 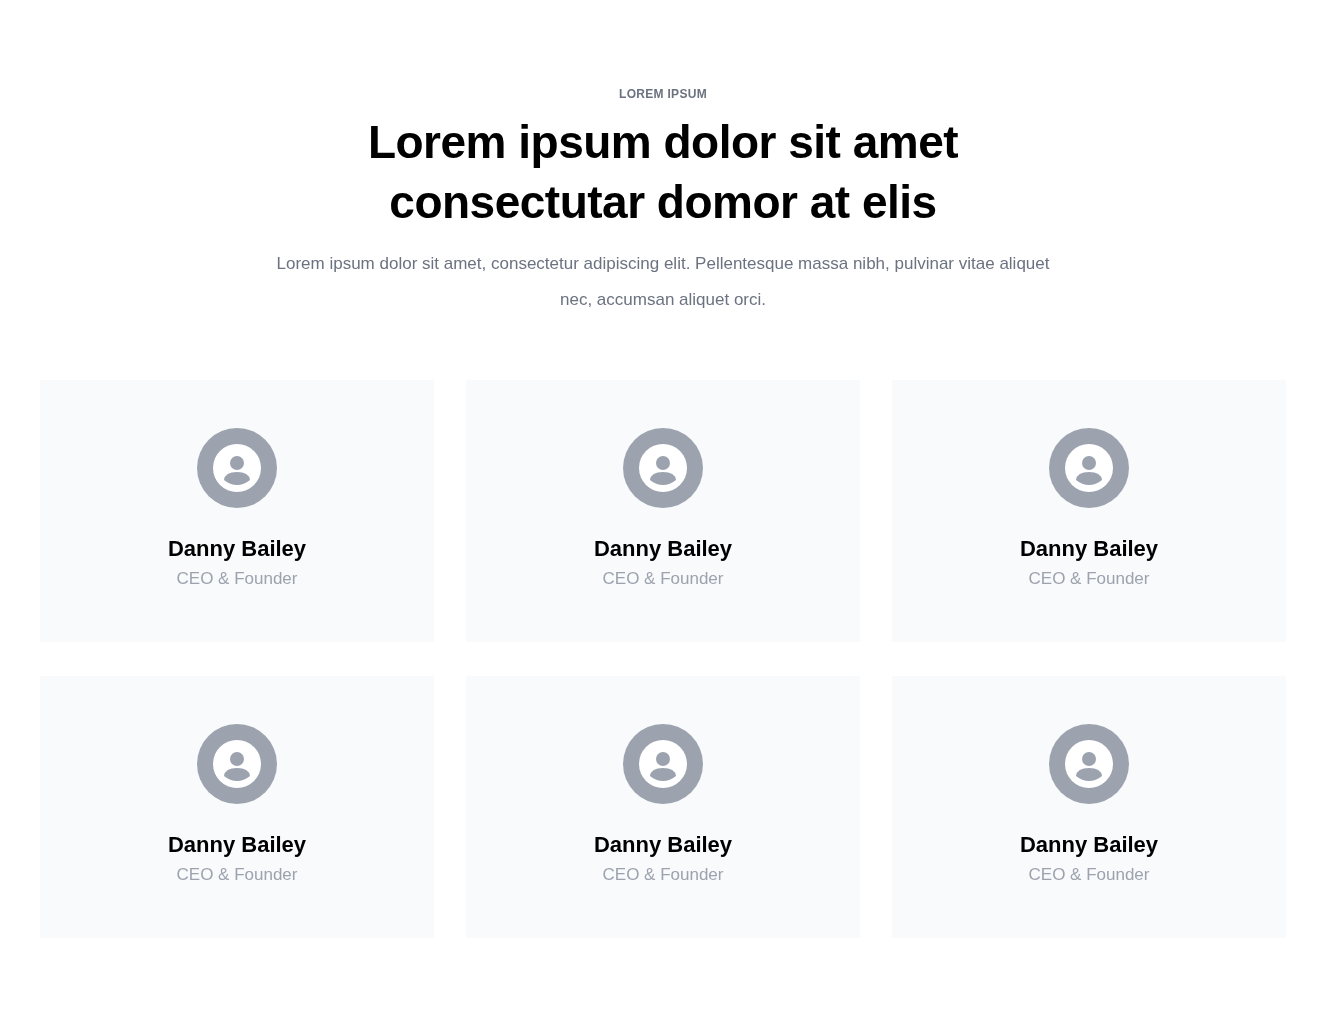 I want to click on section-heading: Lorem ipsum dolor sit amet, so click(x=663, y=142).